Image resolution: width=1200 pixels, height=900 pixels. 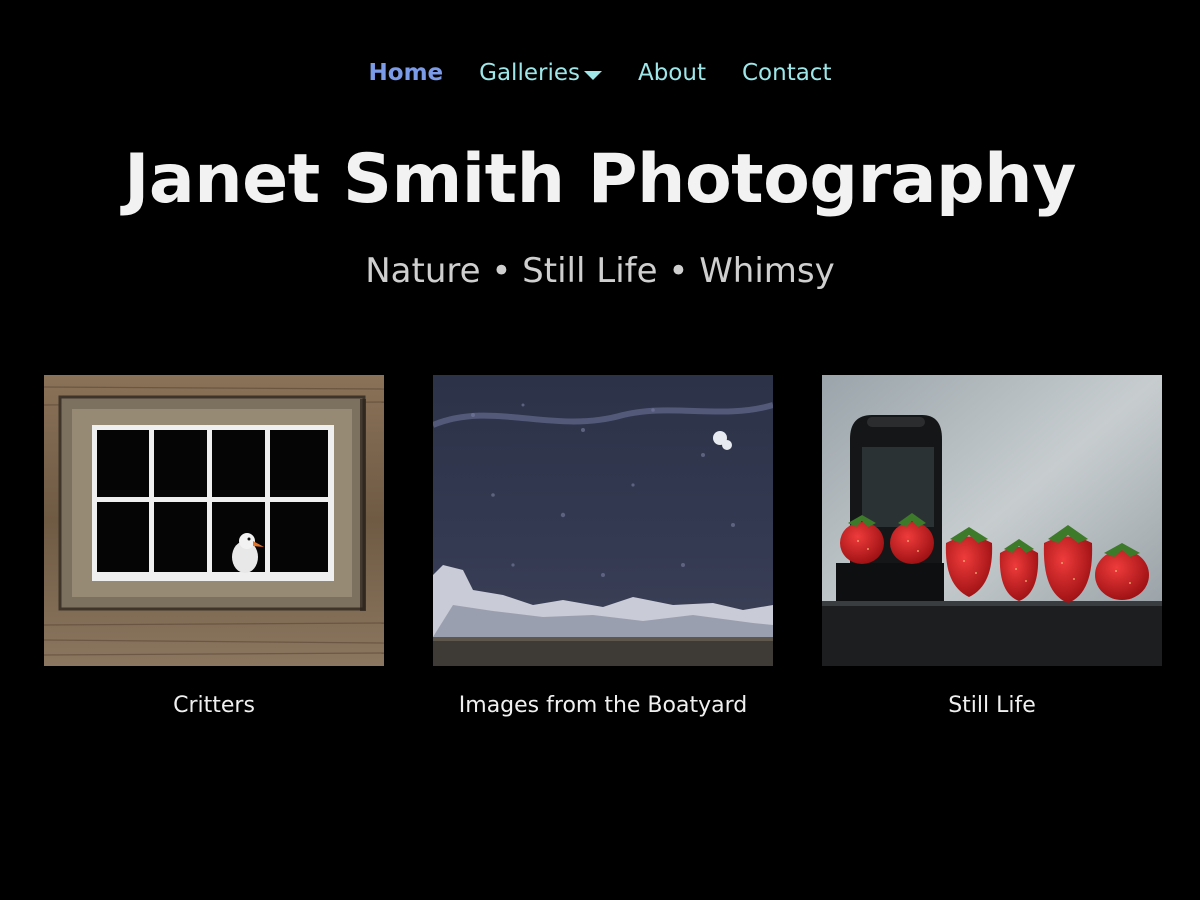 I want to click on boatyard-thumbnail, so click(x=603, y=520).